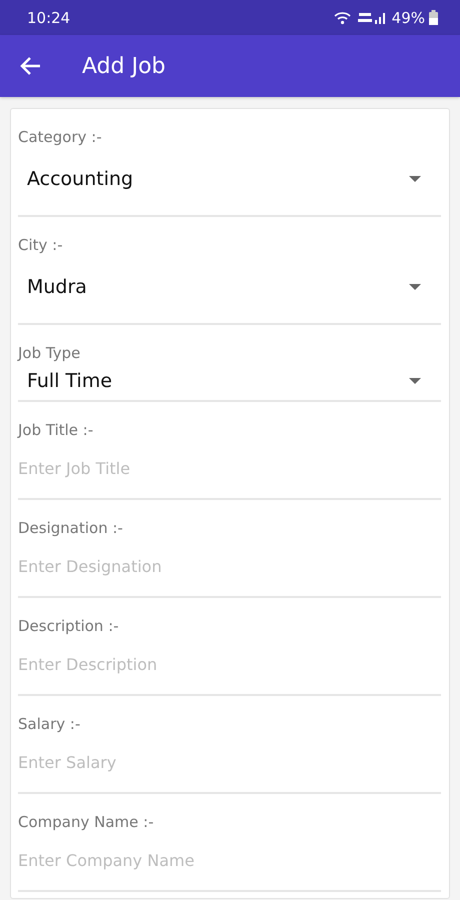 The image size is (460, 900). What do you see at coordinates (50, 353) in the screenshot?
I see `field-label: Job Type` at bounding box center [50, 353].